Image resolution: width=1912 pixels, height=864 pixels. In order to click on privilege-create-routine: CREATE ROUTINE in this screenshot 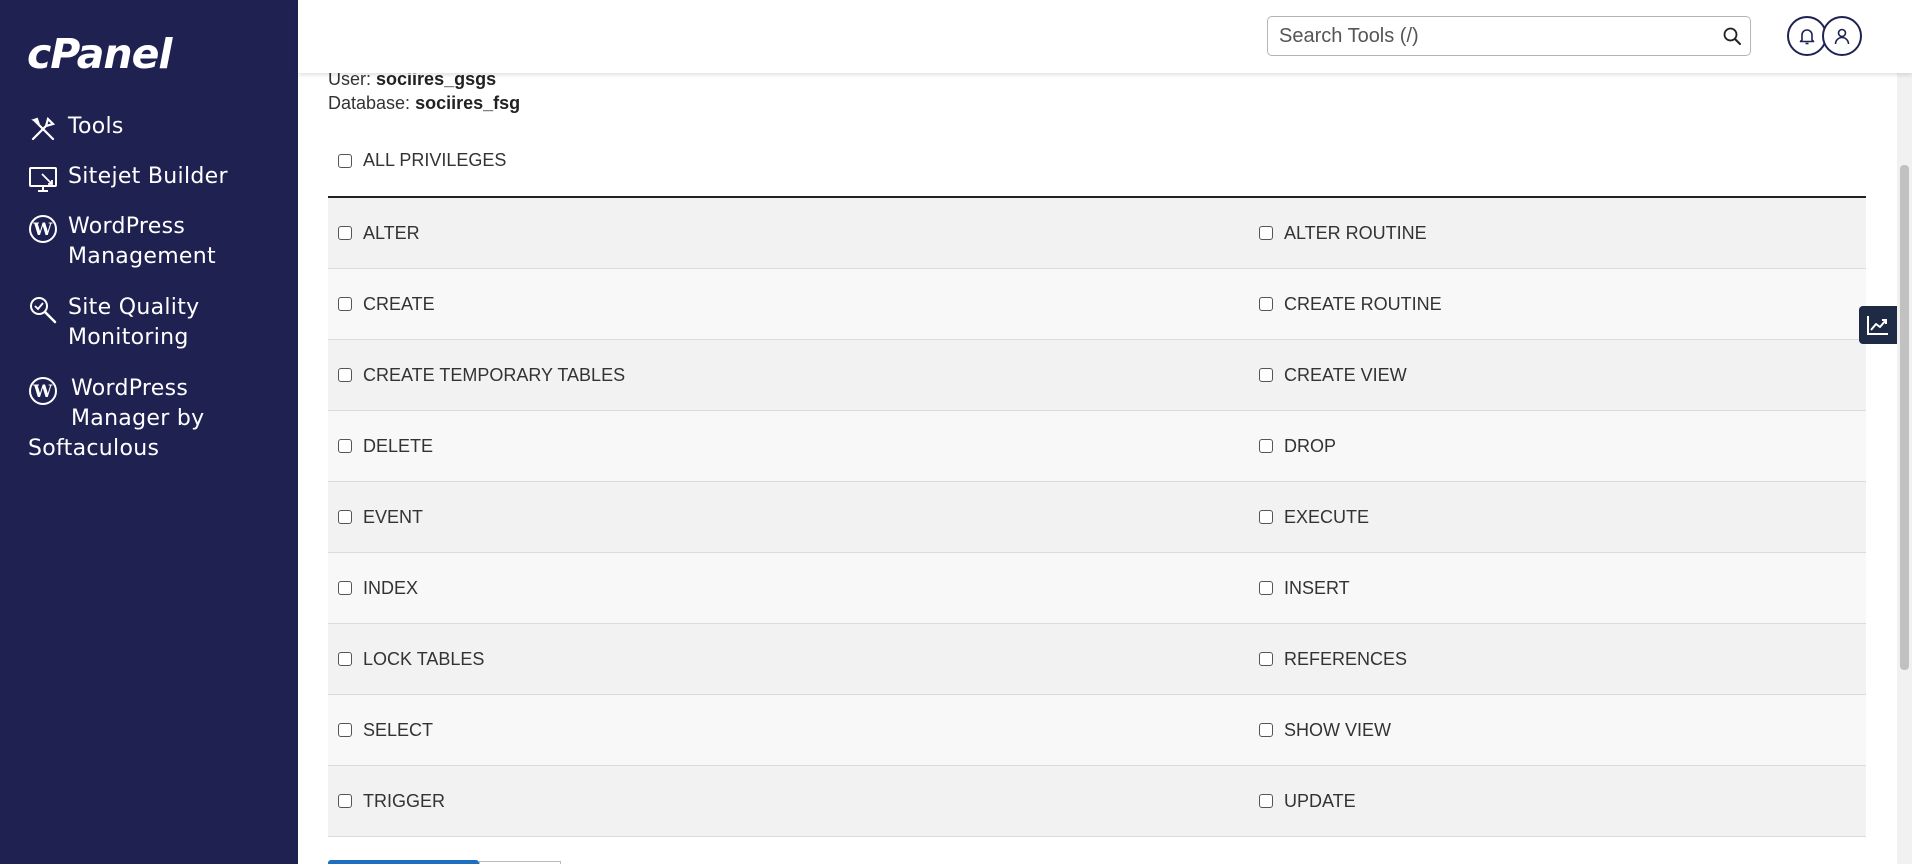, I will do `click(1345, 304)`.